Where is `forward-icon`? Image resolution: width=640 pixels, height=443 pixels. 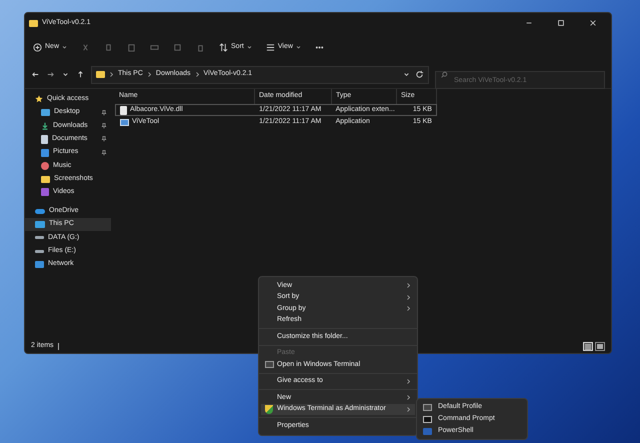
forward-icon is located at coordinates (50, 74).